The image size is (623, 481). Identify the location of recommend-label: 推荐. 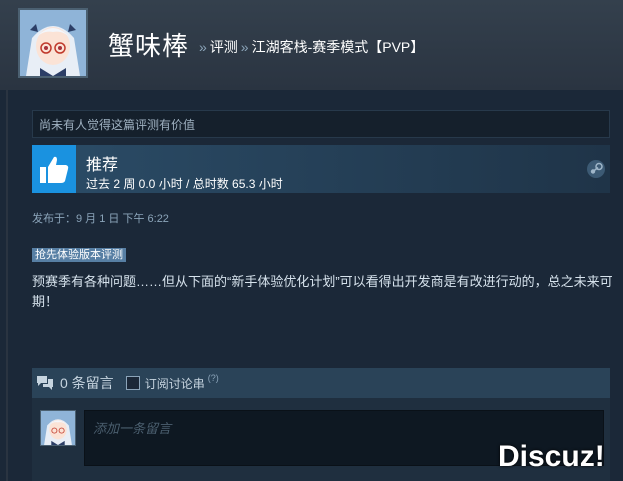
(102, 165).